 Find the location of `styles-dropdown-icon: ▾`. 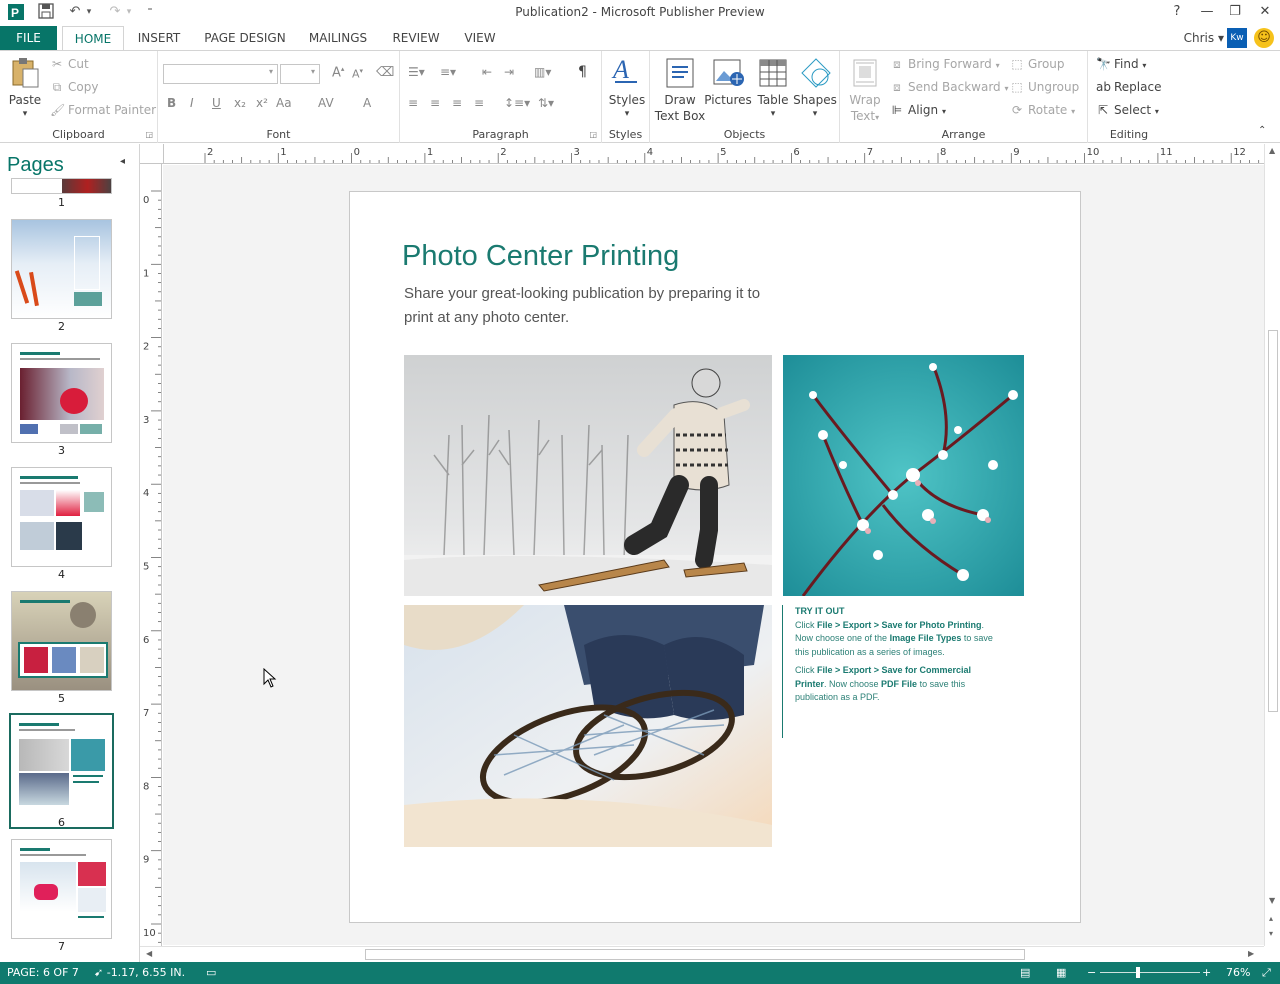

styles-dropdown-icon: ▾ is located at coordinates (627, 114).